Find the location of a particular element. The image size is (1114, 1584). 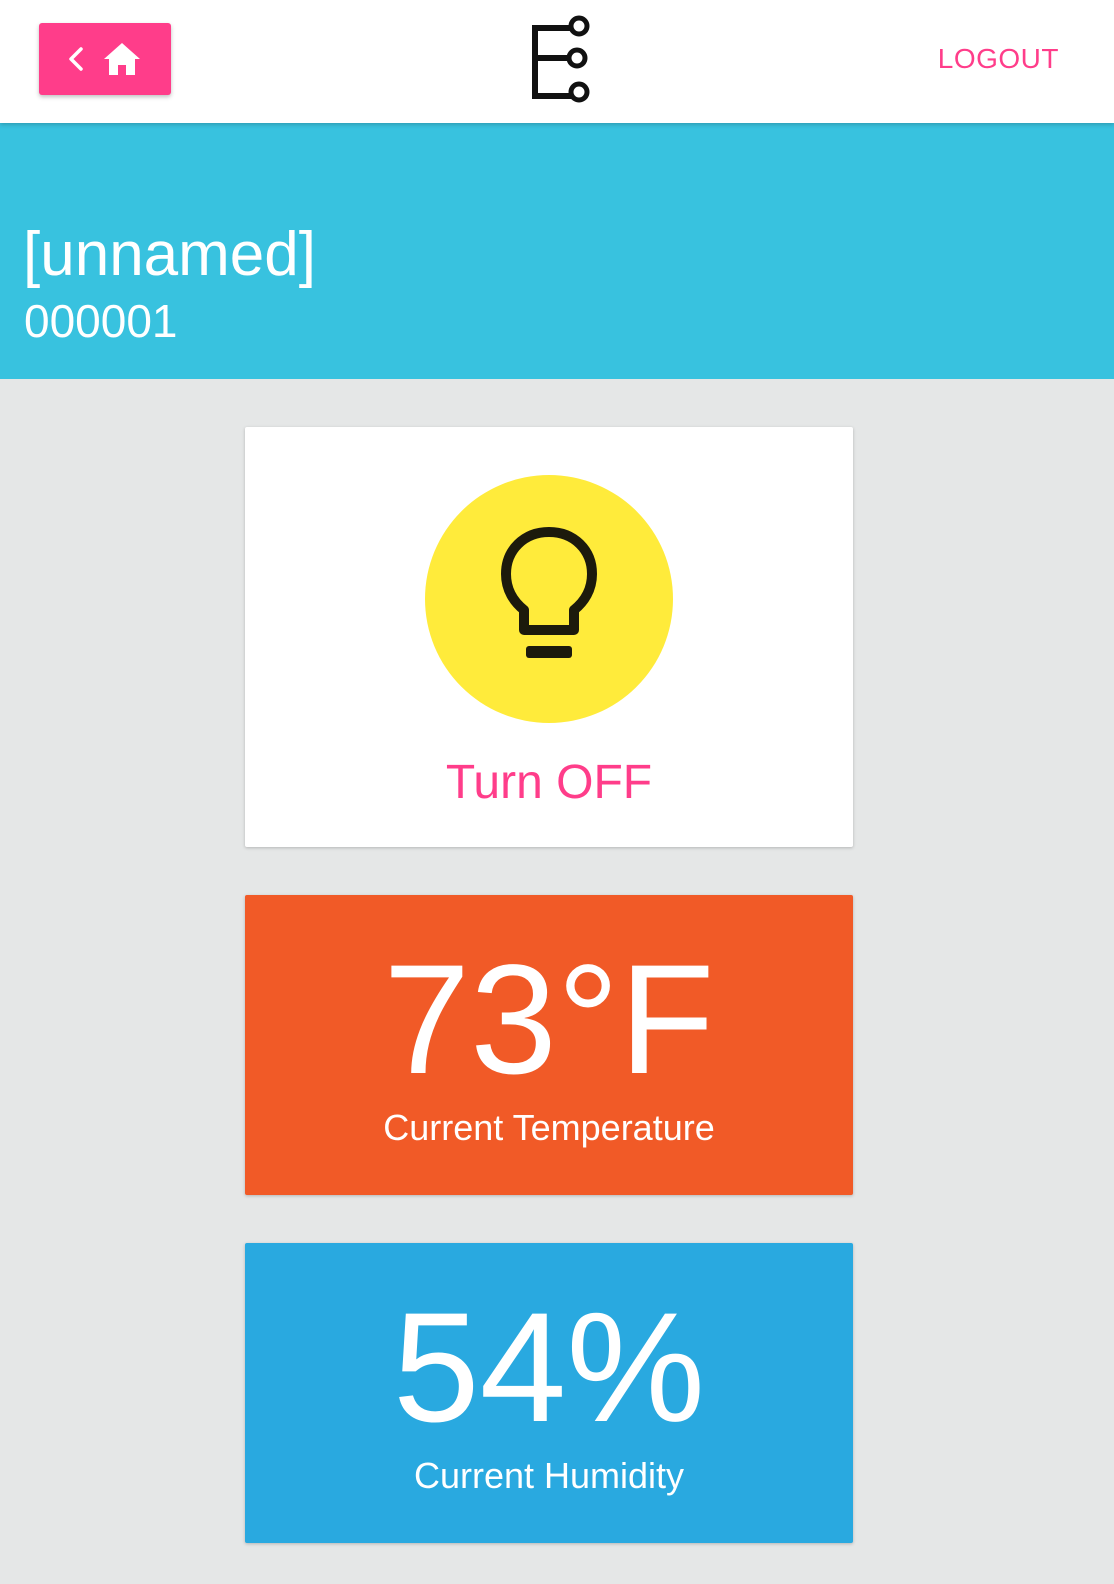

humidity-card: 54% Current Humidity is located at coordinates (549, 1393).